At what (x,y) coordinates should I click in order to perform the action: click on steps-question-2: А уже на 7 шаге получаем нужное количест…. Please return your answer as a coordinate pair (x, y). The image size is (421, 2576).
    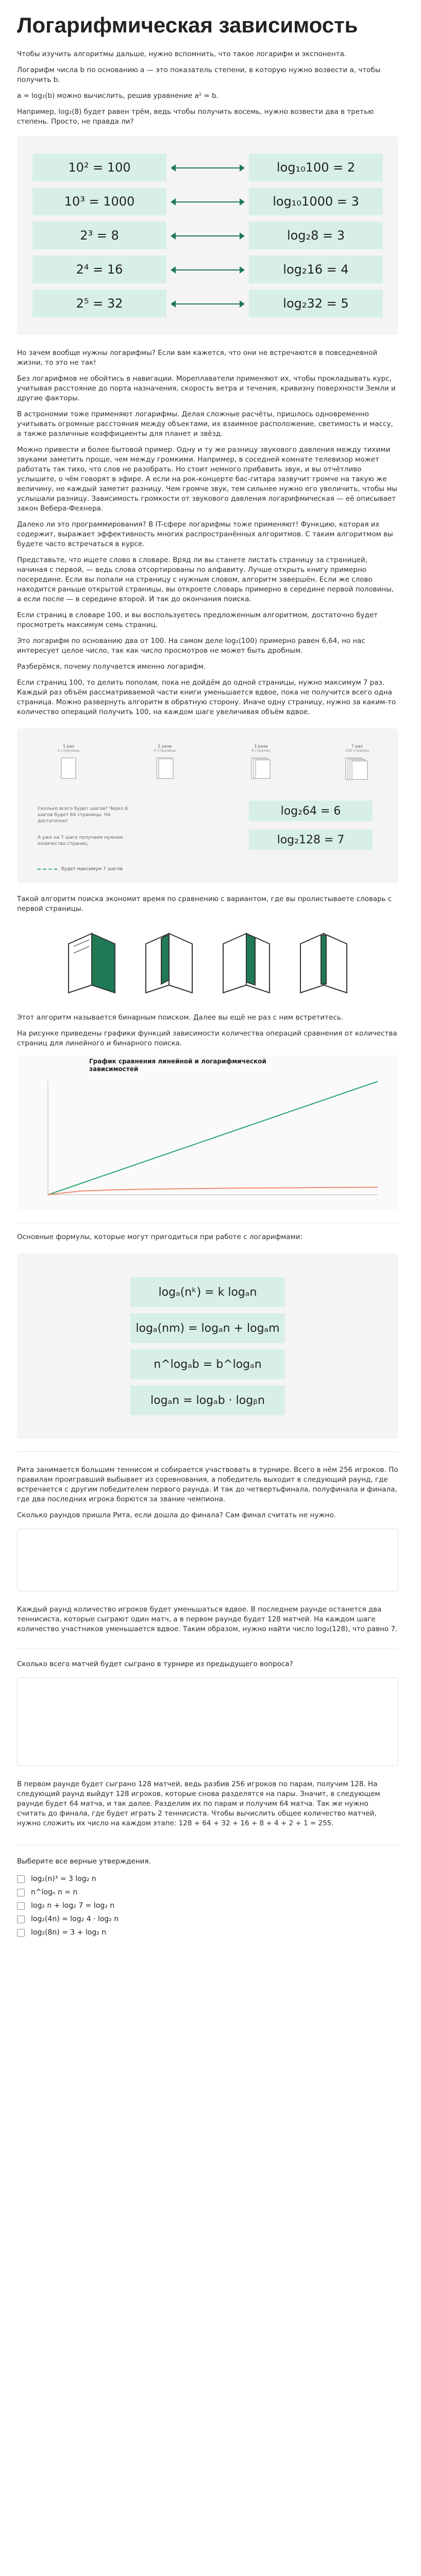
    Looking at the image, I should click on (80, 840).